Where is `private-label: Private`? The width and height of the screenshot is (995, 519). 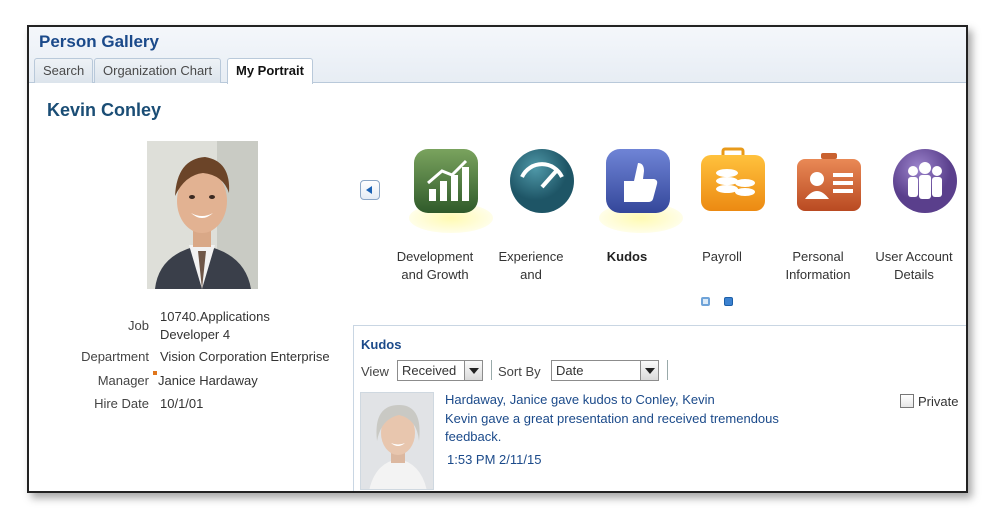 private-label: Private is located at coordinates (938, 401).